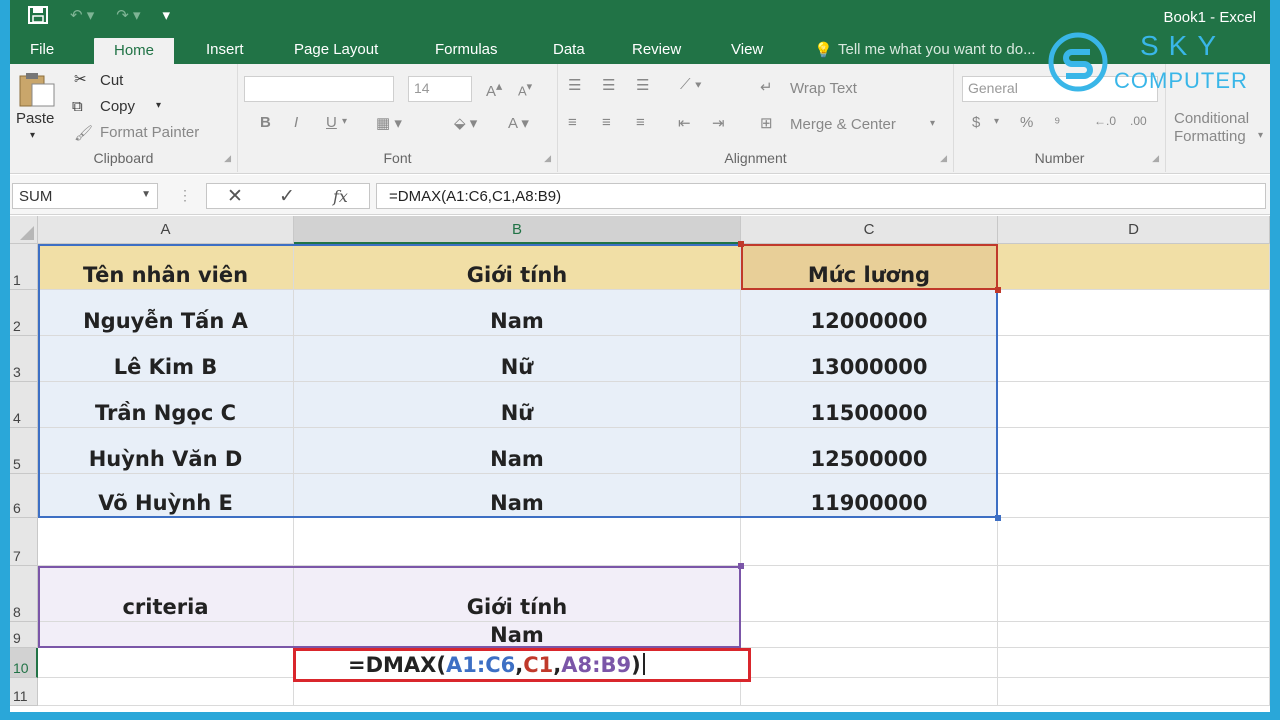 The image size is (1280, 720). I want to click on table-cell: Trần Ngọc C, so click(166, 405).